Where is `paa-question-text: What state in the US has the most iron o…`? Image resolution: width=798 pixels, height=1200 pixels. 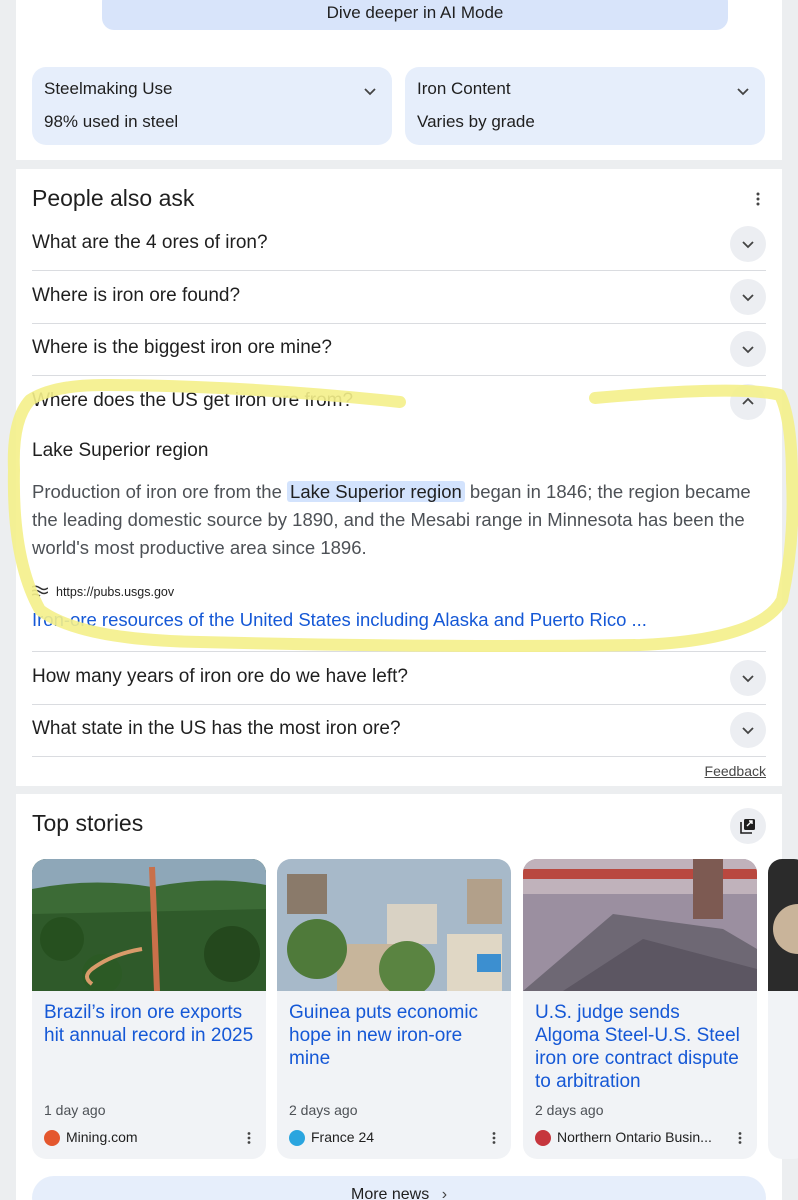 paa-question-text: What state in the US has the most iron o… is located at coordinates (216, 728).